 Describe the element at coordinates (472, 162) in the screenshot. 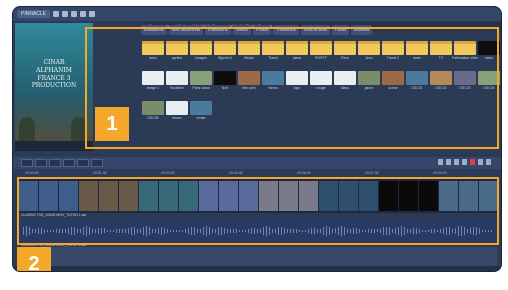

I see `record-icon` at that location.